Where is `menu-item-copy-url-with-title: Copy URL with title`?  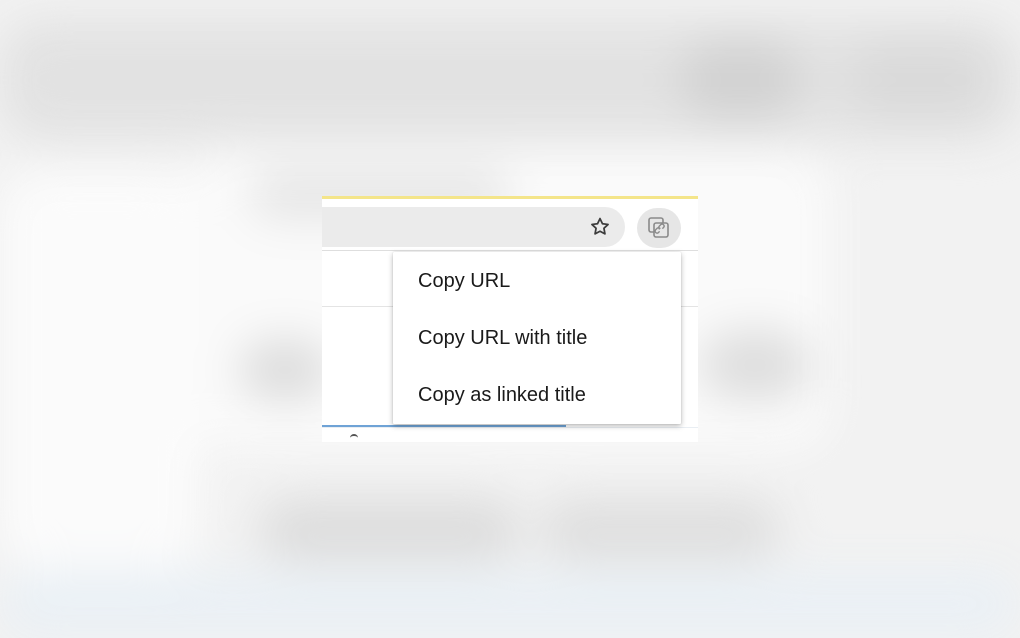 menu-item-copy-url-with-title: Copy URL with title is located at coordinates (537, 338).